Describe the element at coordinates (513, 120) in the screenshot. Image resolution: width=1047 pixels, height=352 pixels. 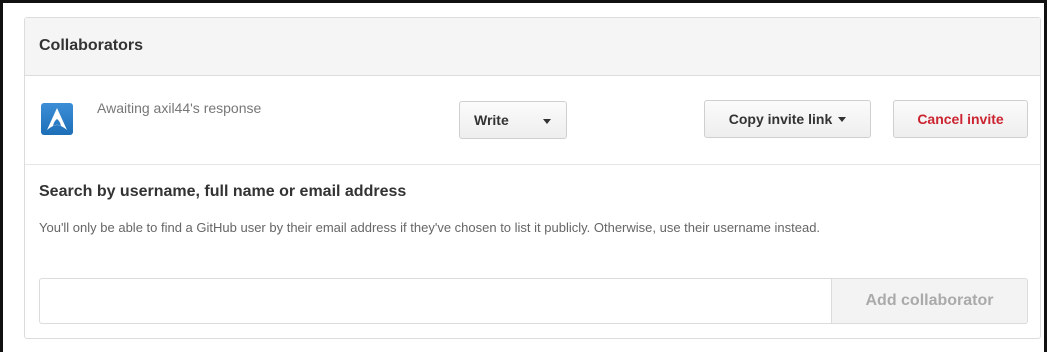
I see `permission-dropdown-button: Write` at that location.